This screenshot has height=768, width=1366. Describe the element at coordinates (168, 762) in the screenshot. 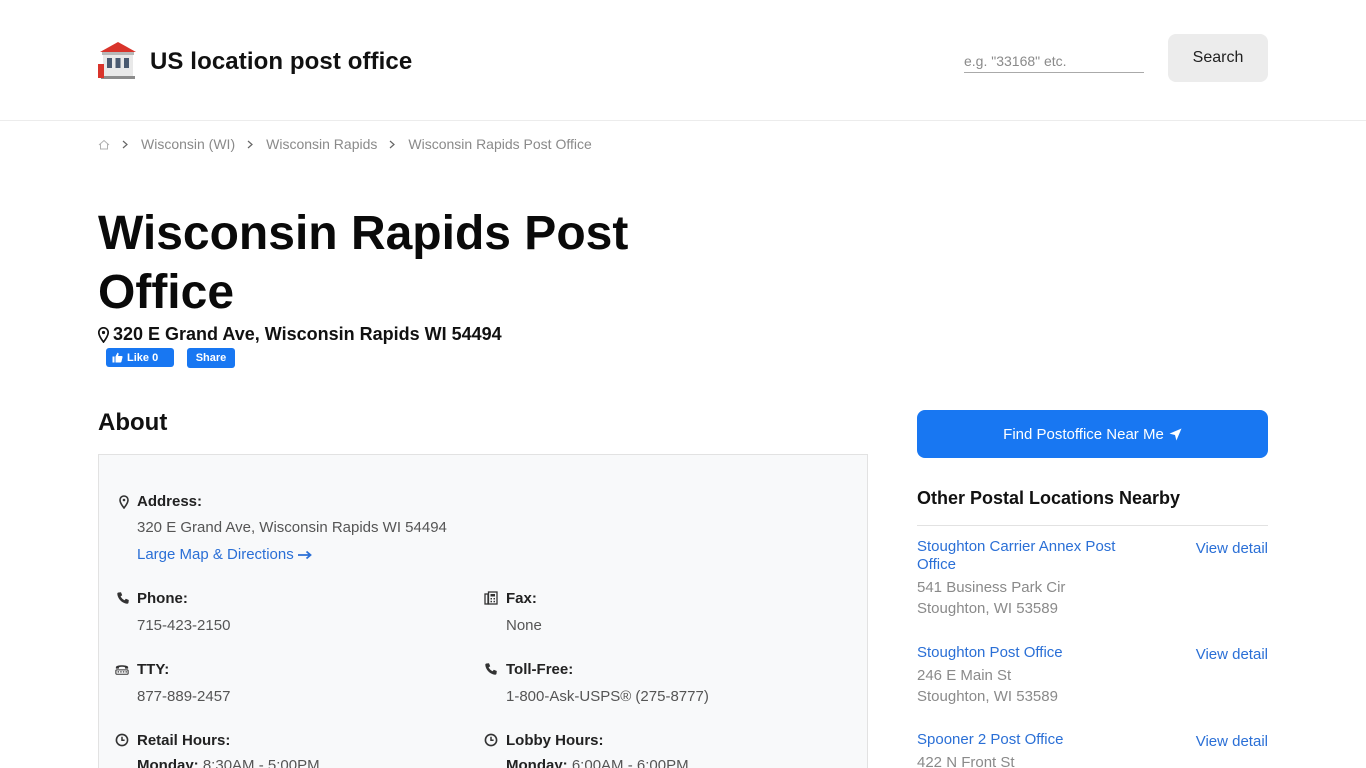

I see `retail-day: Monday:` at that location.